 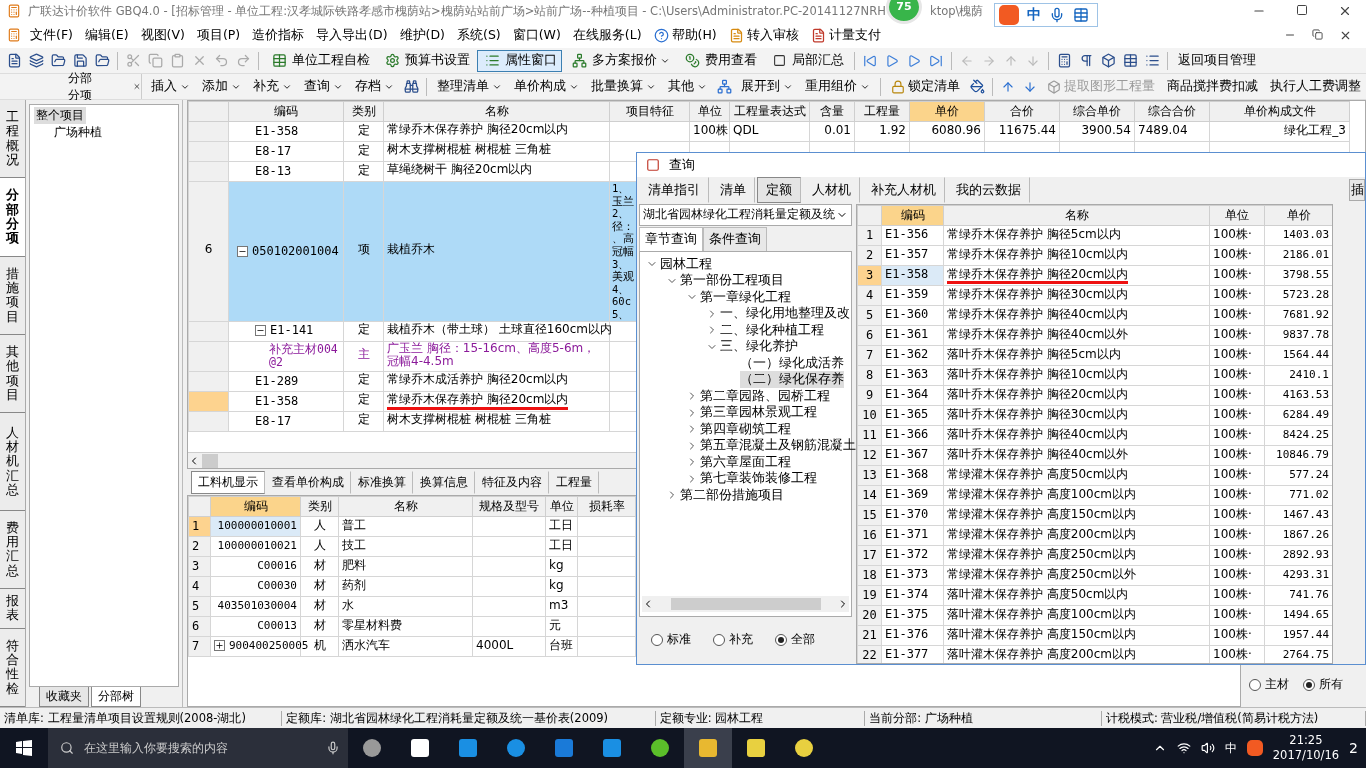 I want to click on row-header: 6, so click(x=208, y=251).